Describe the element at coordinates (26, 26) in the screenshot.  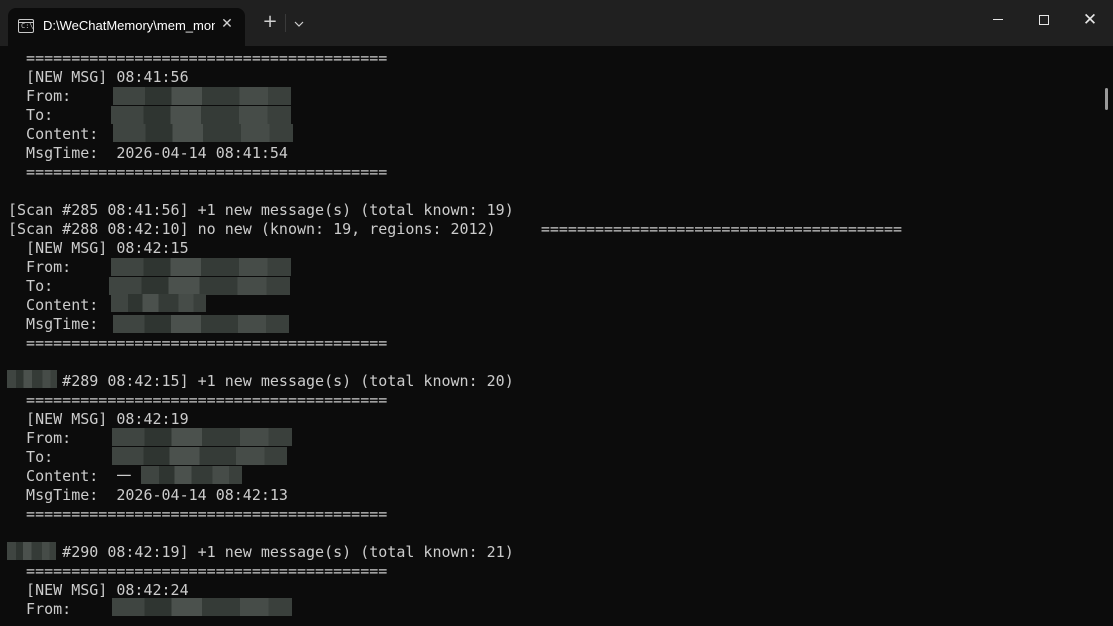
I see `terminal-icon: C:\` at that location.